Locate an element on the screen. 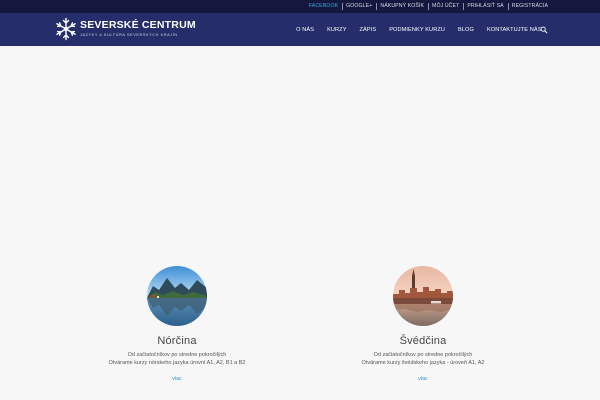 The height and width of the screenshot is (400, 600). nav-item-kontaktujte-nas: KONTAKTUJTE NÁS is located at coordinates (514, 30).